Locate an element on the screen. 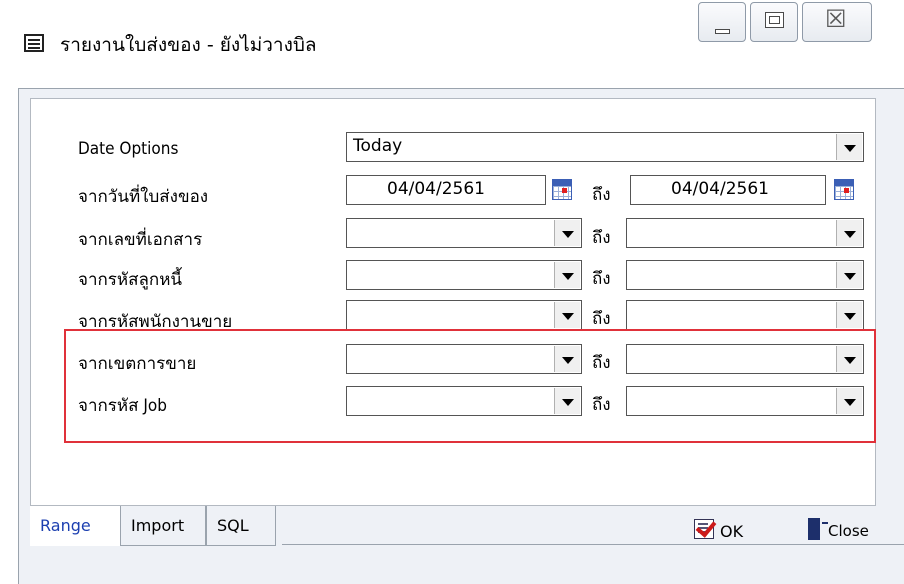 This screenshot has height=584, width=904. from-date-input: 04/04/2561 is located at coordinates (446, 190).